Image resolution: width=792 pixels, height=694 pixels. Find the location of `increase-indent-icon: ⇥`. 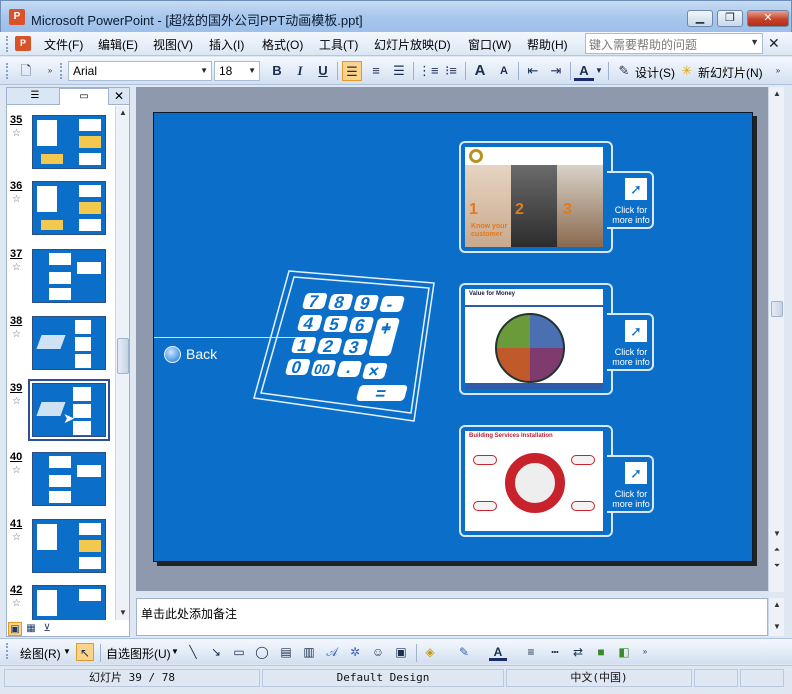

increase-indent-icon: ⇥ is located at coordinates (556, 71).